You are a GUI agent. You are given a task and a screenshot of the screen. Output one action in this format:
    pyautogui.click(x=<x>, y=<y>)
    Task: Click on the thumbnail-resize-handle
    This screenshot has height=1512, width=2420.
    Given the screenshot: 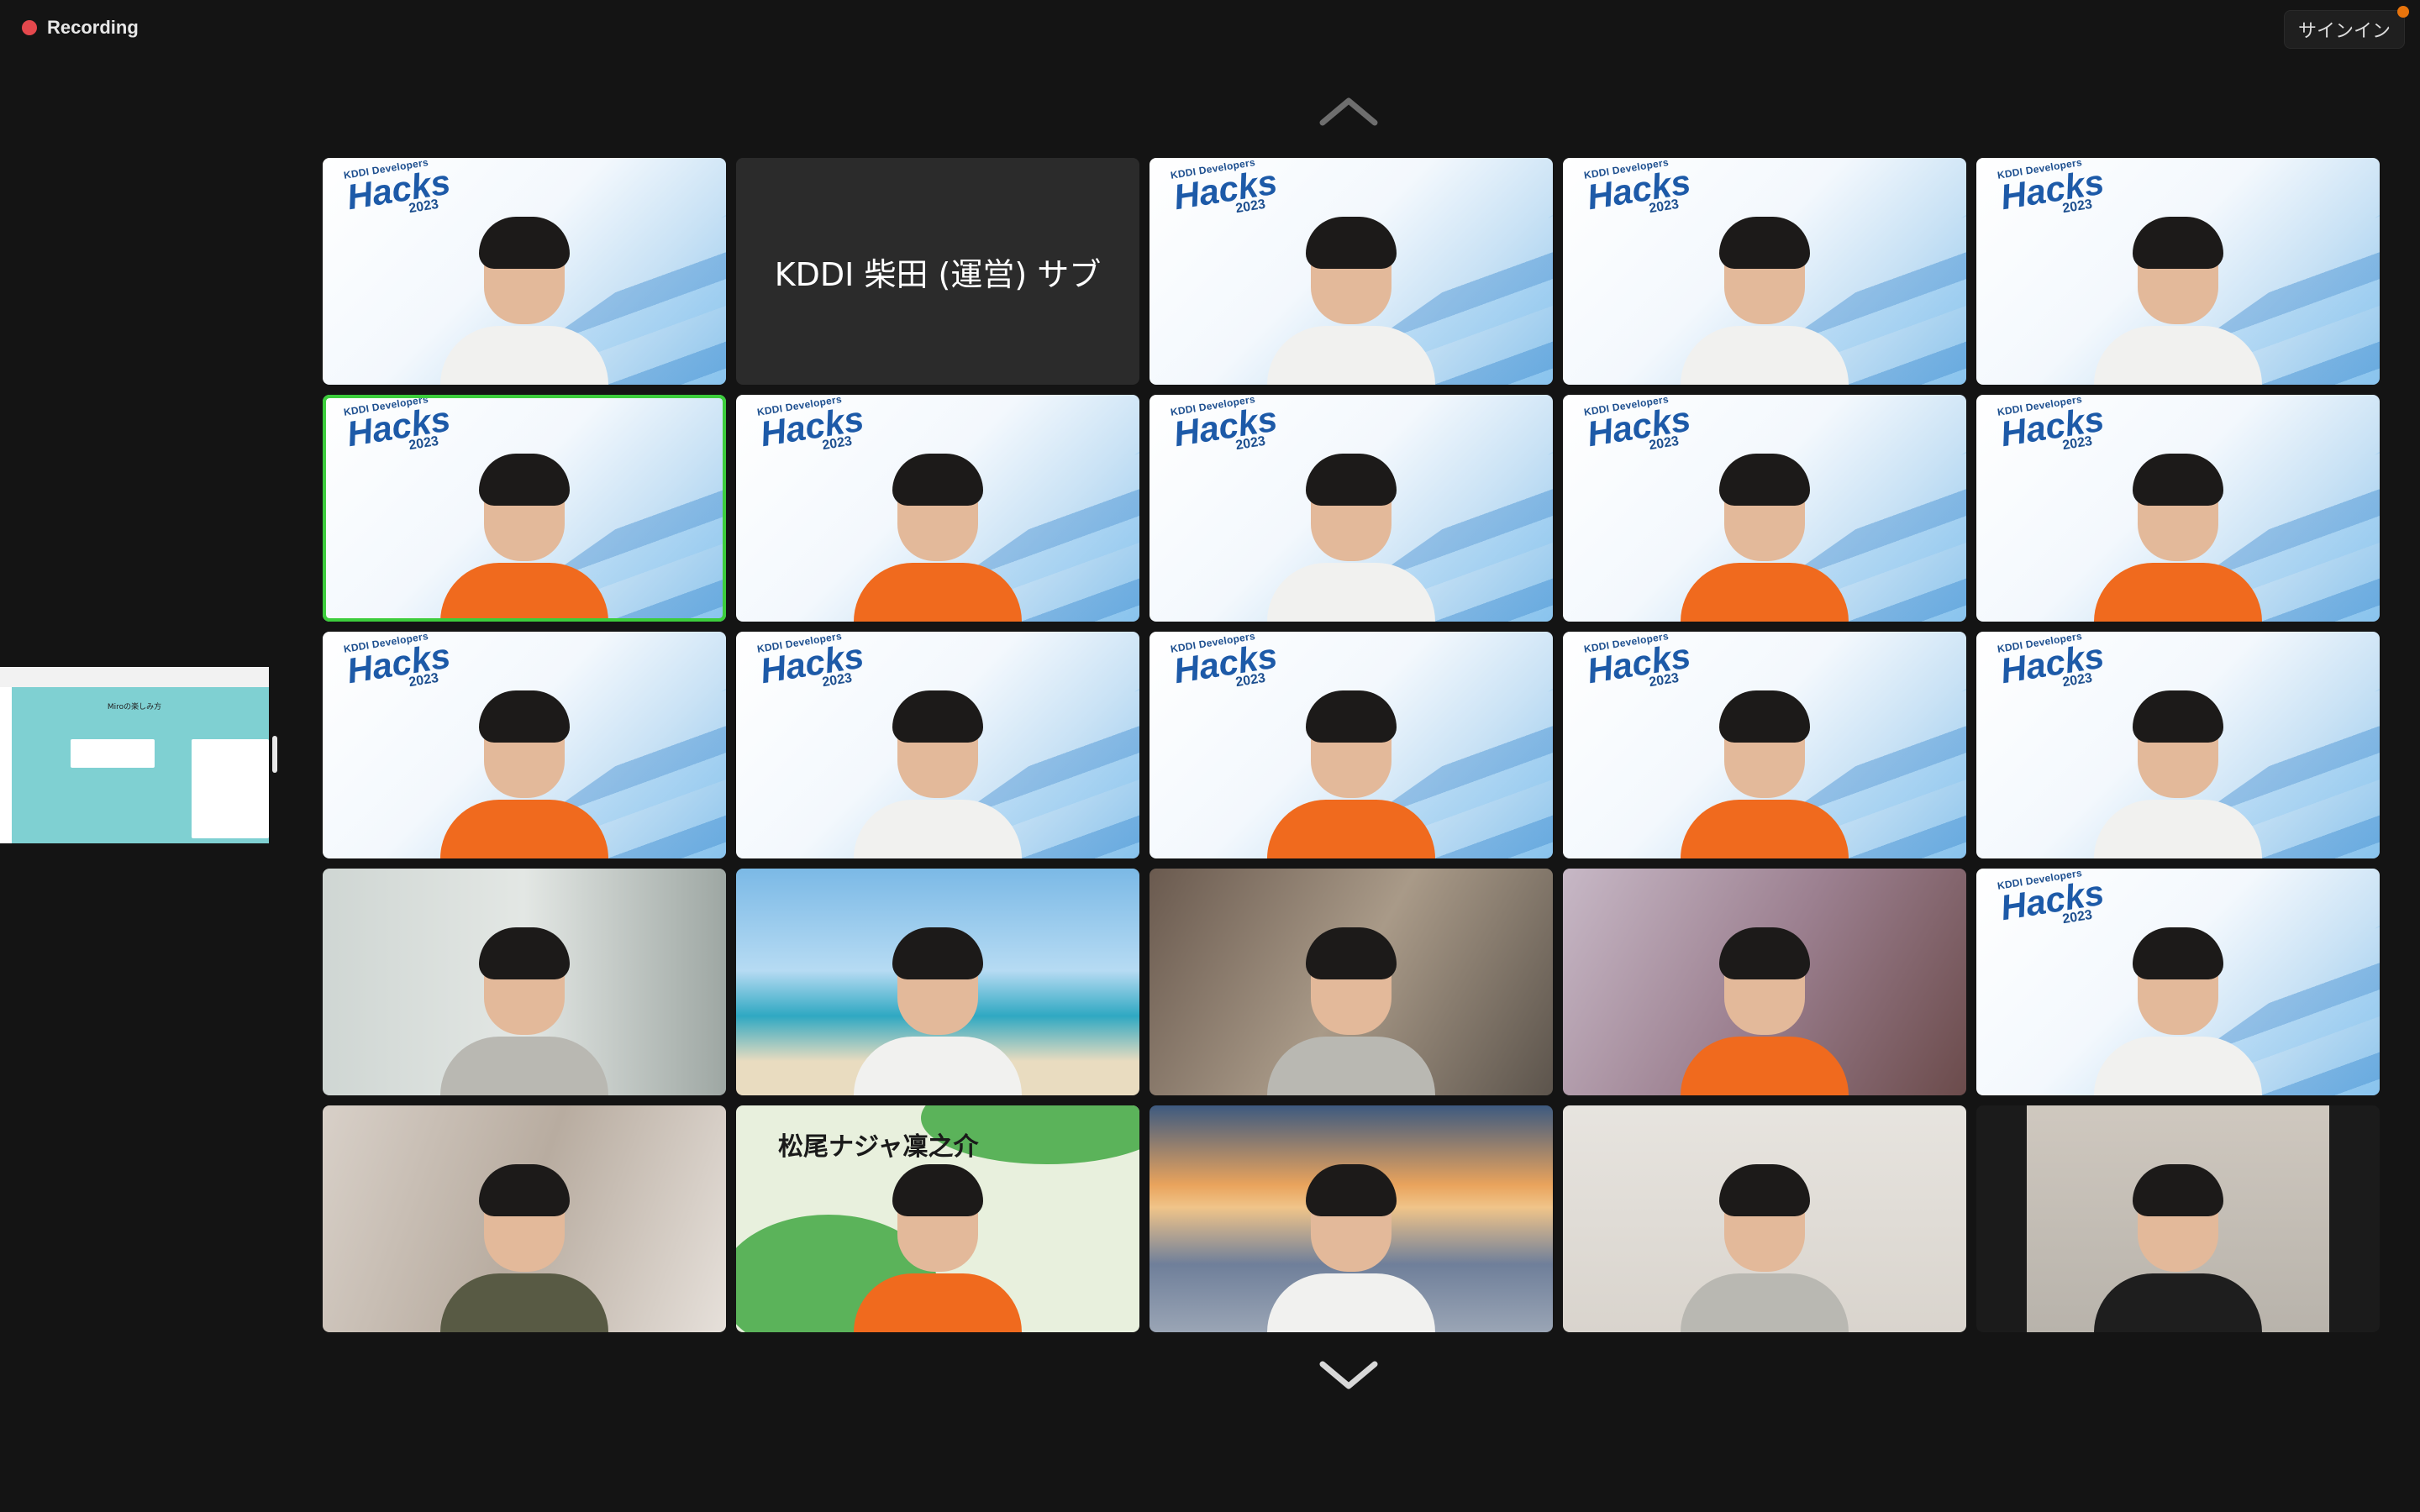 What is the action you would take?
    pyautogui.click(x=274, y=754)
    